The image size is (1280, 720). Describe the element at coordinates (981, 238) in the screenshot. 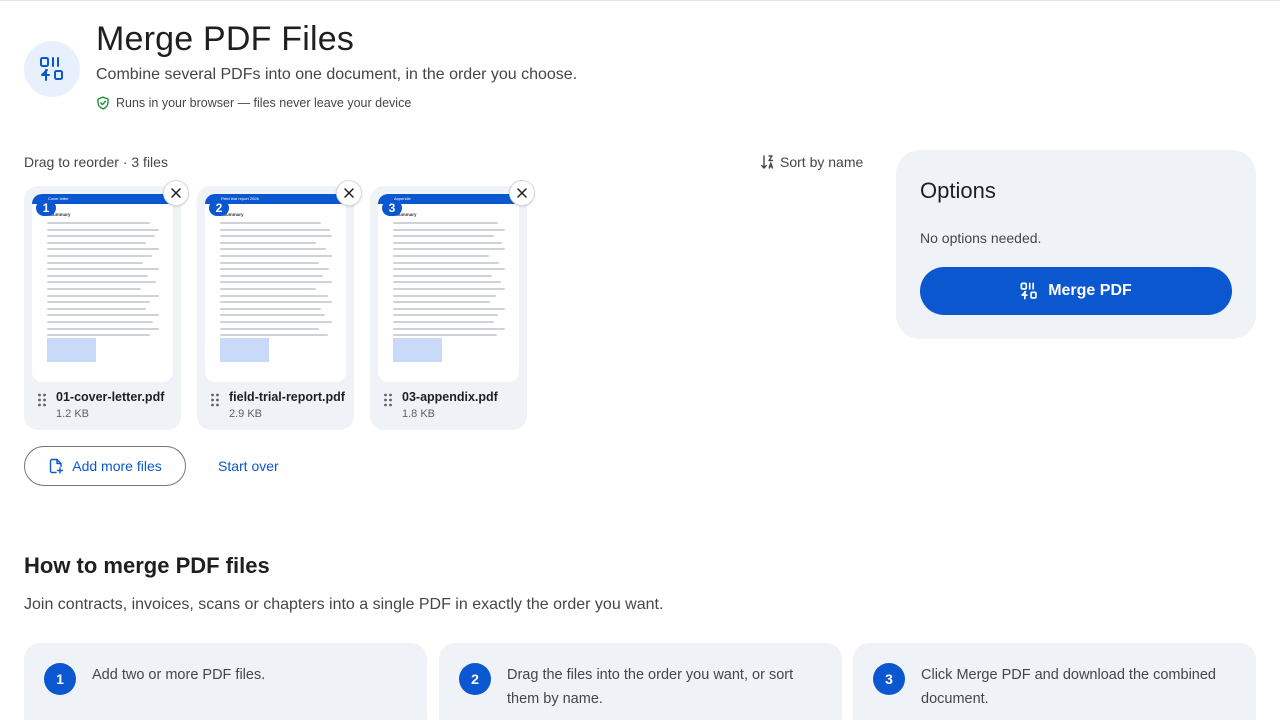

I see `options-note: No options needed.` at that location.